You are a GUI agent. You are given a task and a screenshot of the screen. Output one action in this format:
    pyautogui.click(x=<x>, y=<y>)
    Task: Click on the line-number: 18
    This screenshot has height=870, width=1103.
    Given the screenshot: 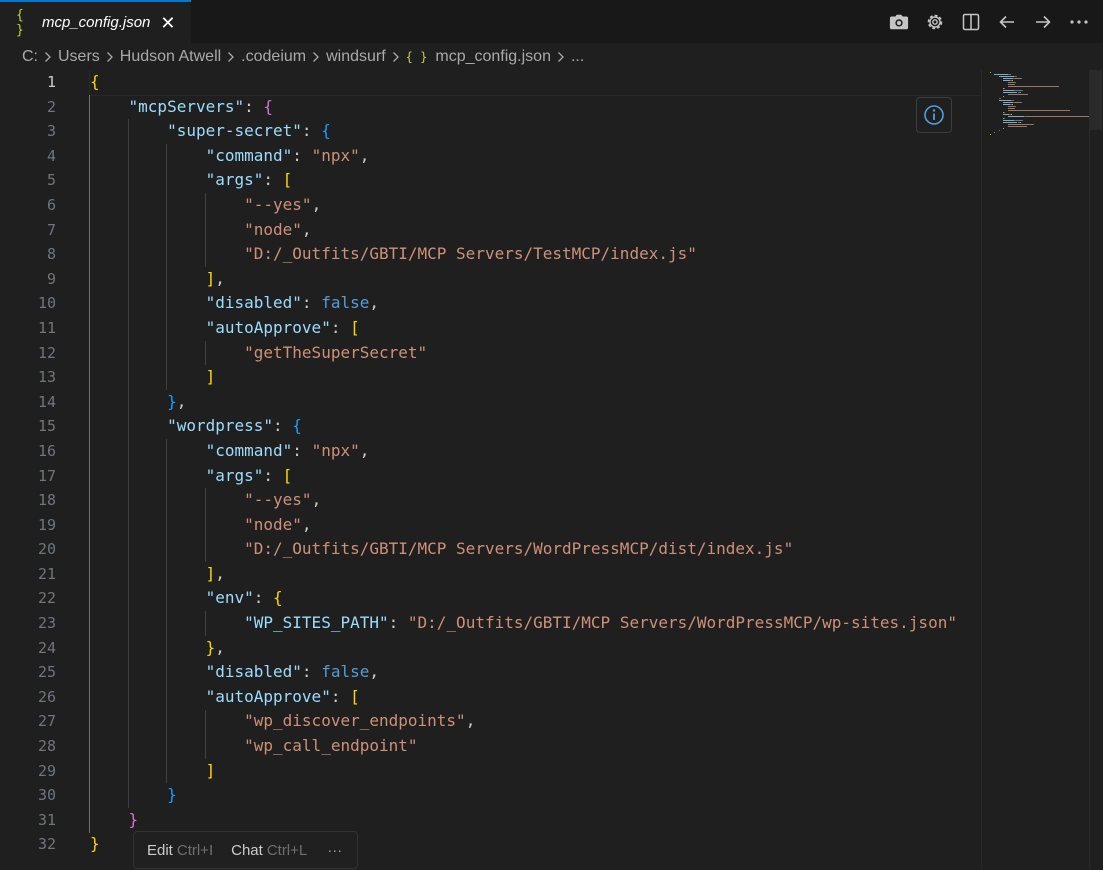 What is the action you would take?
    pyautogui.click(x=46, y=500)
    